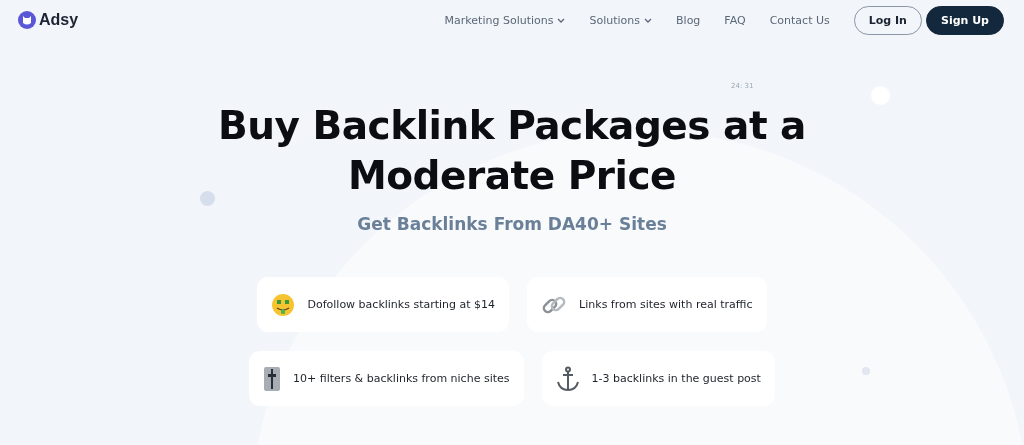 The width and height of the screenshot is (1024, 445). I want to click on nav-link: Blog, so click(688, 20).